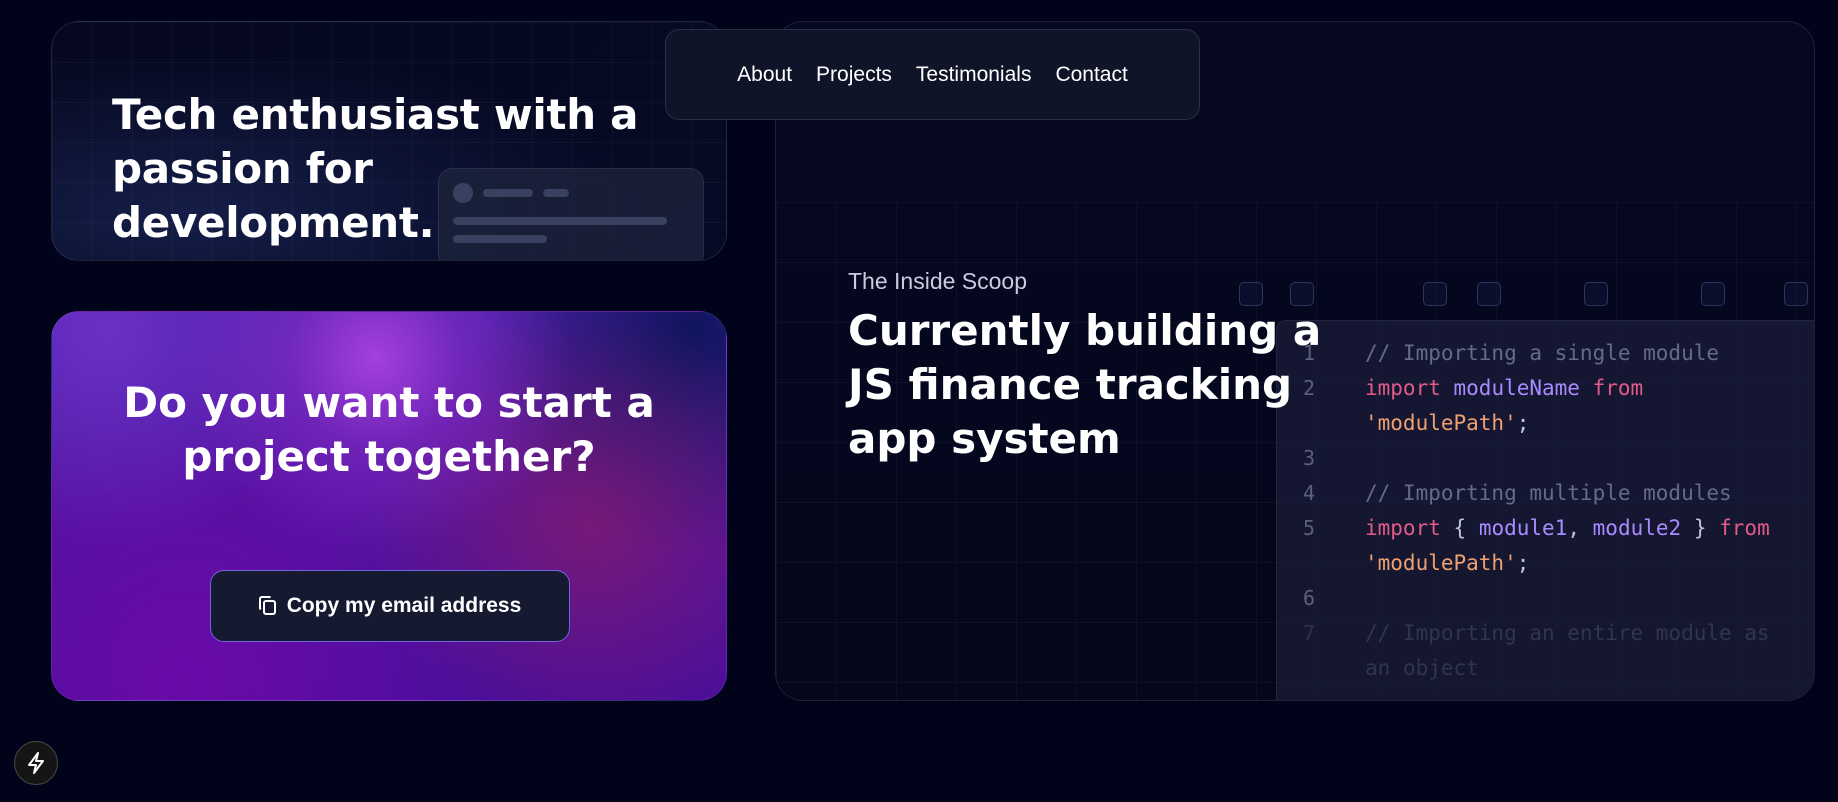 The height and width of the screenshot is (802, 1838). What do you see at coordinates (1536, 528) in the screenshot?
I see `code-line: 5 import { module1, module2 } from` at bounding box center [1536, 528].